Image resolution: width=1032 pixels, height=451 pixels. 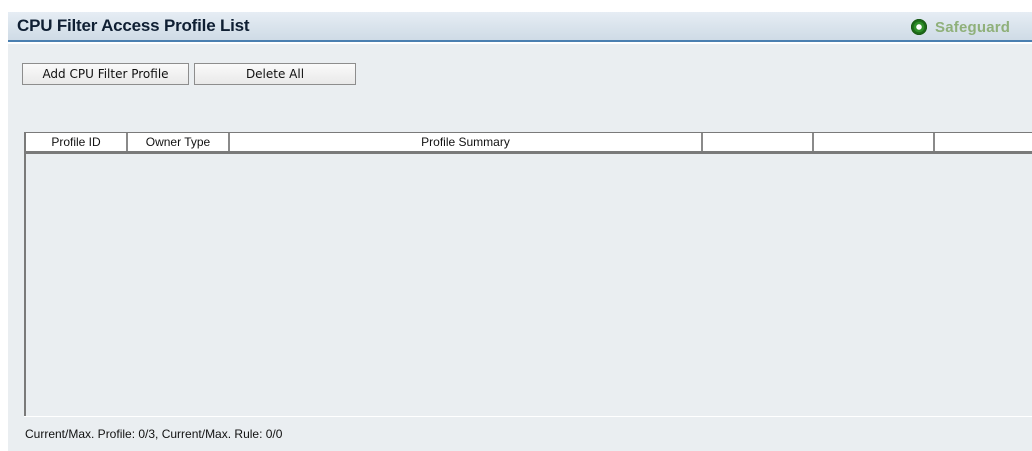 I want to click on table-header: Profile ID Owner Type Profile Summary, so click(x=529, y=143).